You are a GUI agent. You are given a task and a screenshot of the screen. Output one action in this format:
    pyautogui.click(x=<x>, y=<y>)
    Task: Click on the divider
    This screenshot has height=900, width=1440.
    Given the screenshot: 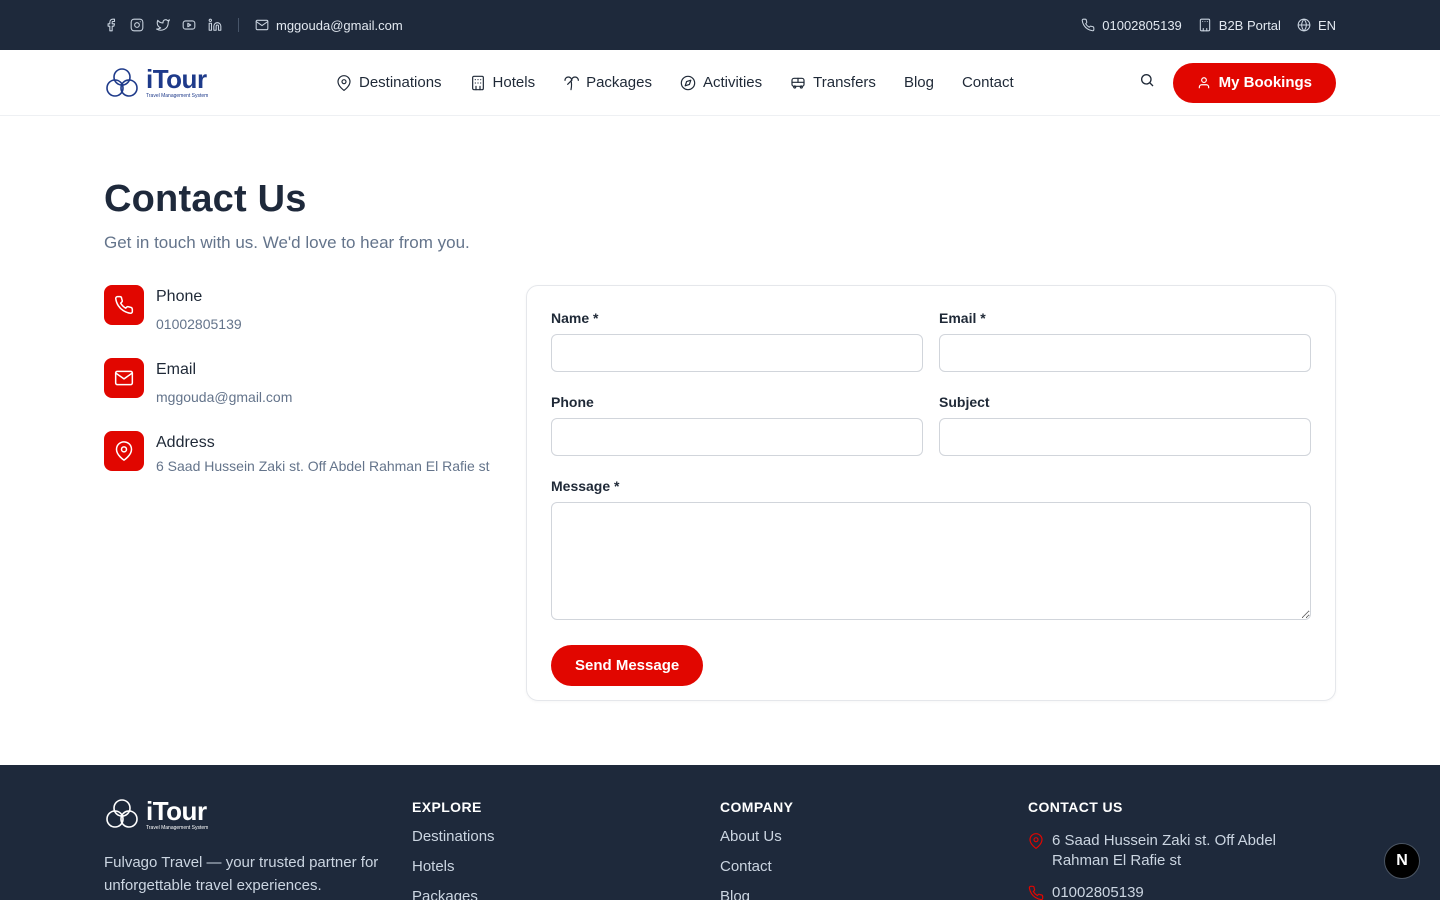 What is the action you would take?
    pyautogui.click(x=238, y=25)
    